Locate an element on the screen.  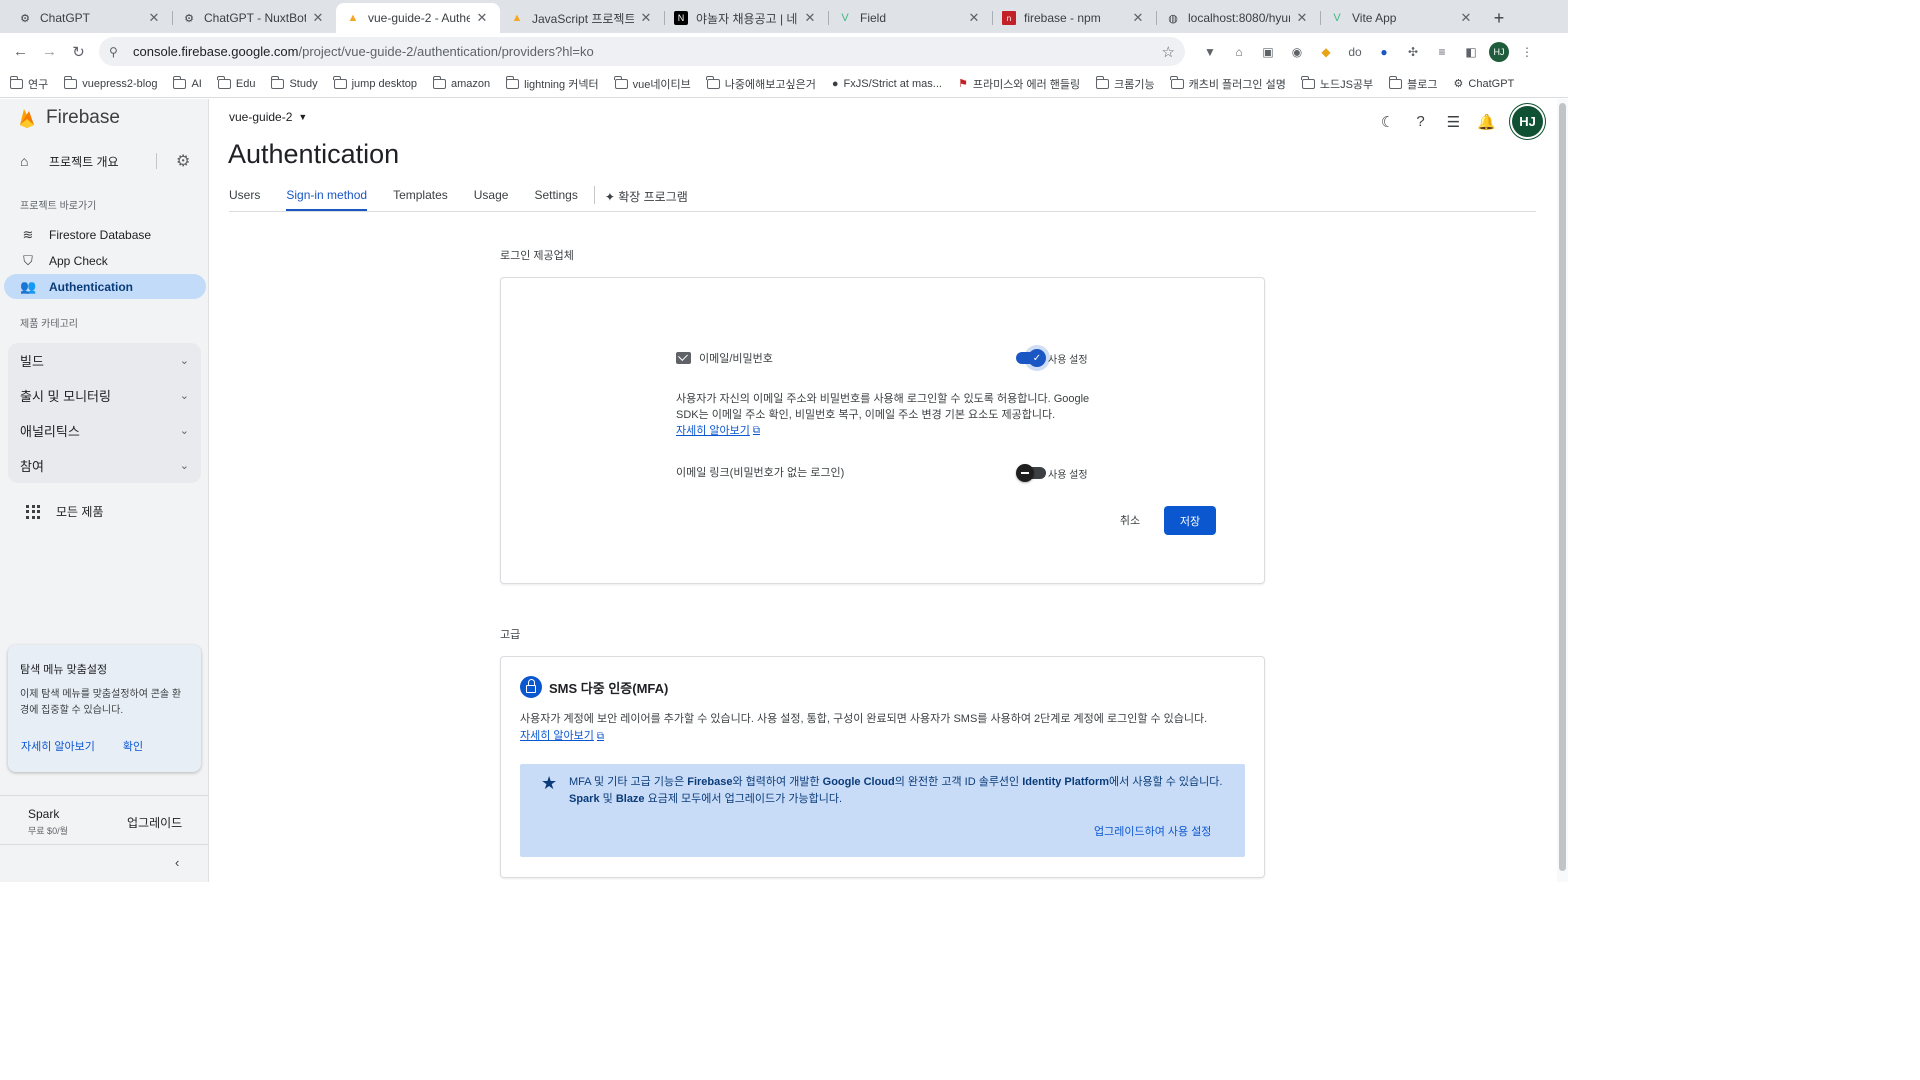
sidebar-item-authentication: 👥 Authentication is located at coordinates (105, 286).